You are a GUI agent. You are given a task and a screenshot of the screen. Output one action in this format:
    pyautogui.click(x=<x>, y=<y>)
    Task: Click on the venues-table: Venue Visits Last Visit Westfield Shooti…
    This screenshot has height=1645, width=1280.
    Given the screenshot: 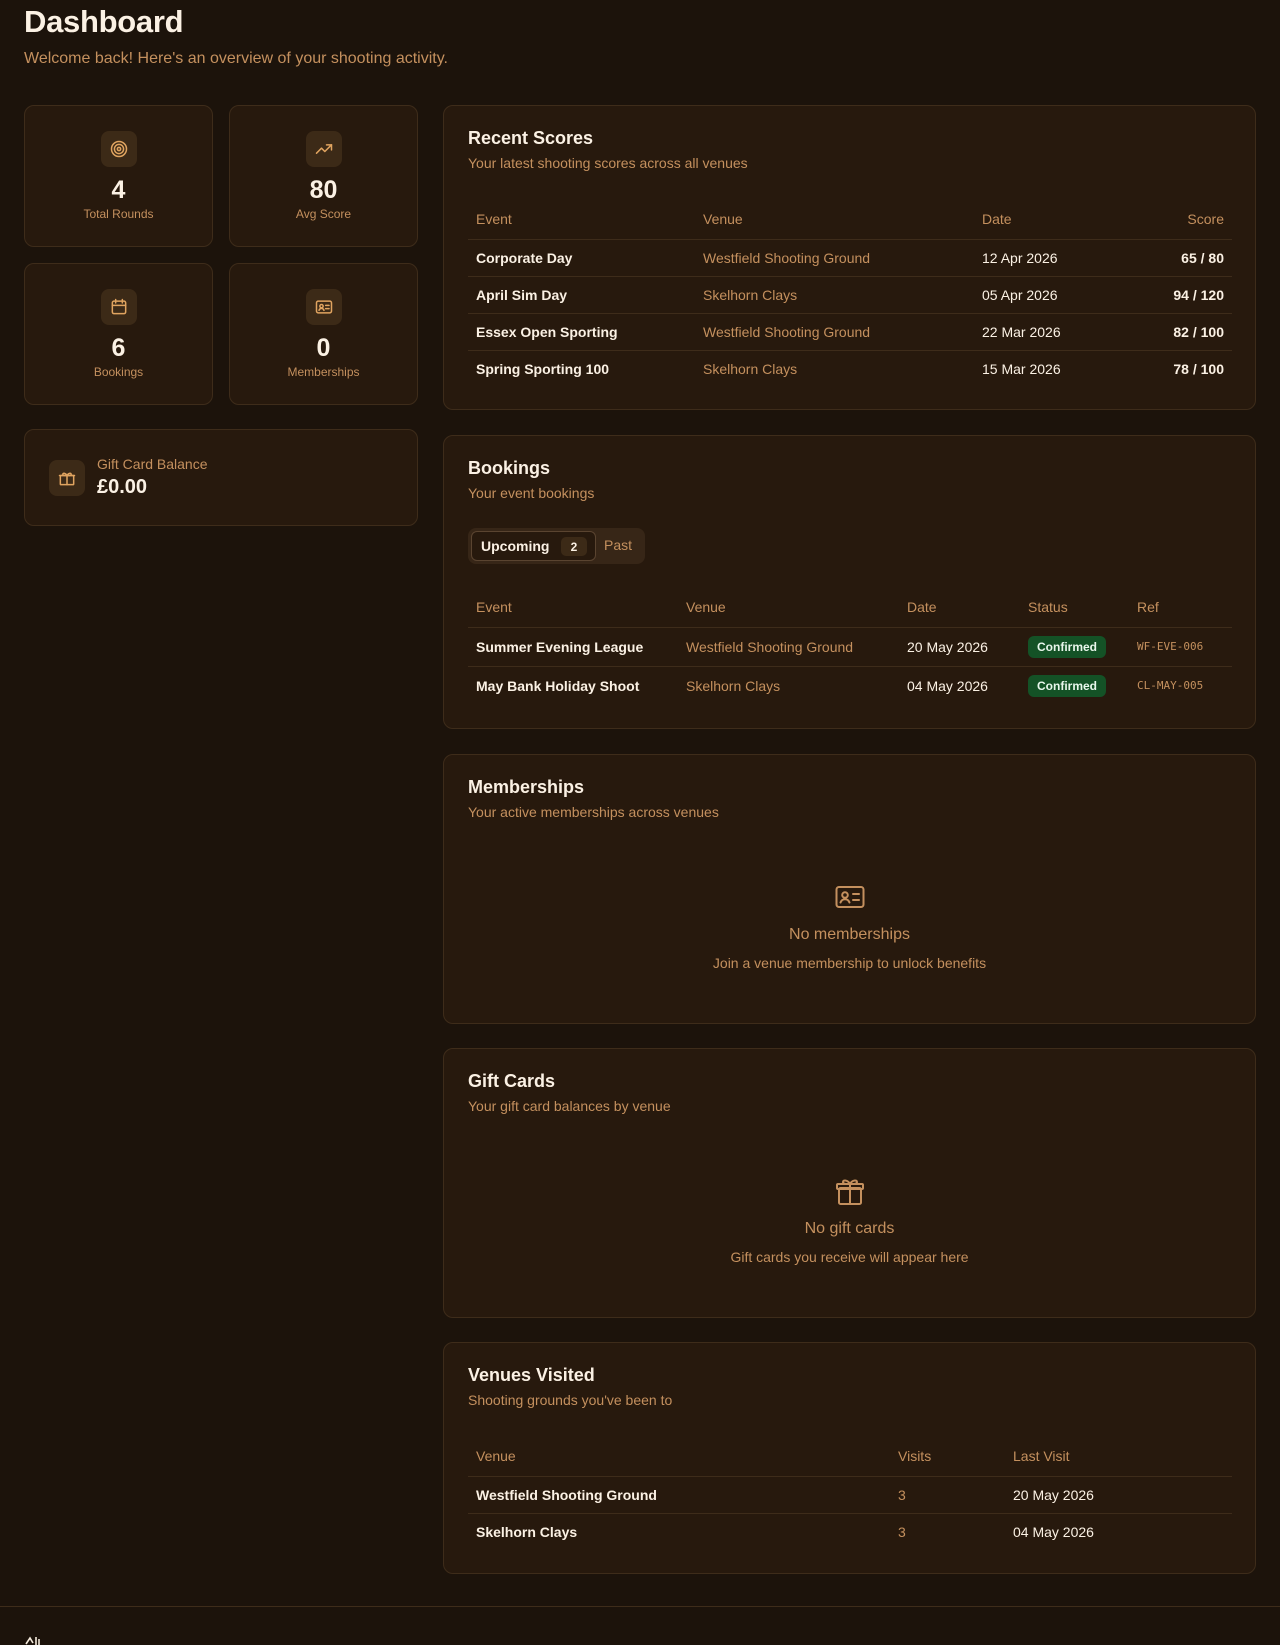 What is the action you would take?
    pyautogui.click(x=850, y=1493)
    